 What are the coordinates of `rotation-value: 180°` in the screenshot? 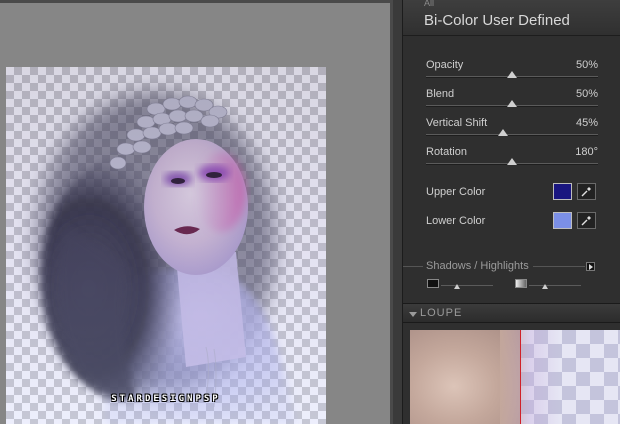 It's located at (586, 152).